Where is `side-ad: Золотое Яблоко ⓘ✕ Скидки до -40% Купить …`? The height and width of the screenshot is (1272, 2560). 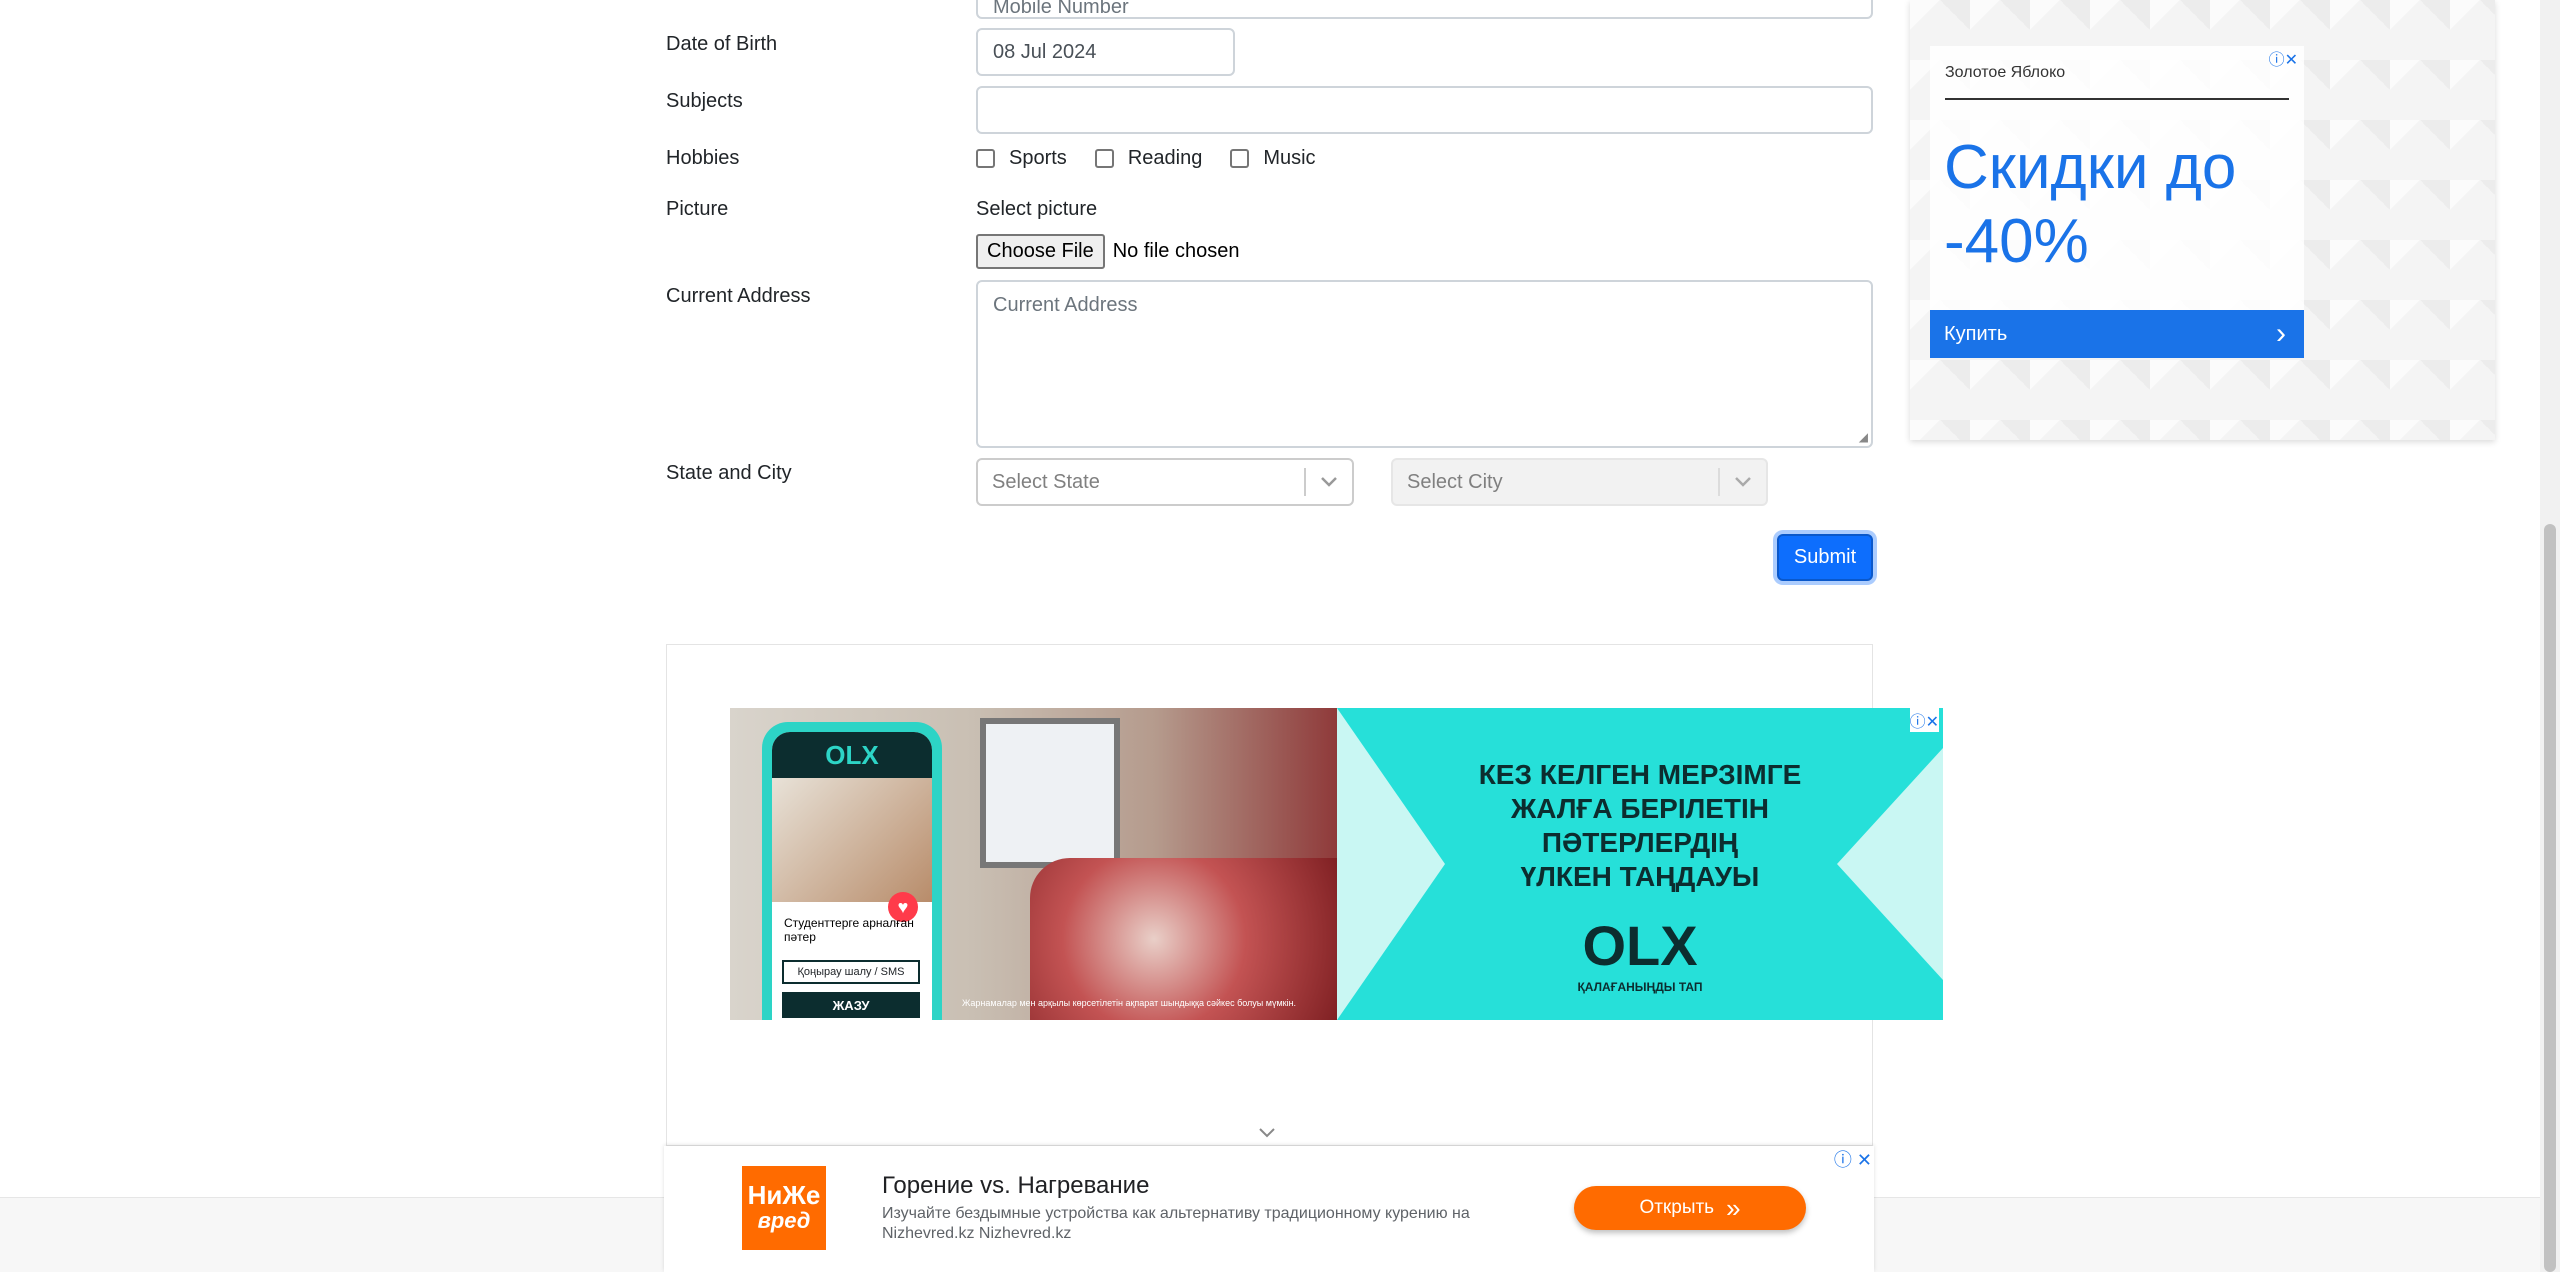 side-ad: Золотое Яблоко ⓘ✕ Скидки до -40% Купить … is located at coordinates (2202, 220).